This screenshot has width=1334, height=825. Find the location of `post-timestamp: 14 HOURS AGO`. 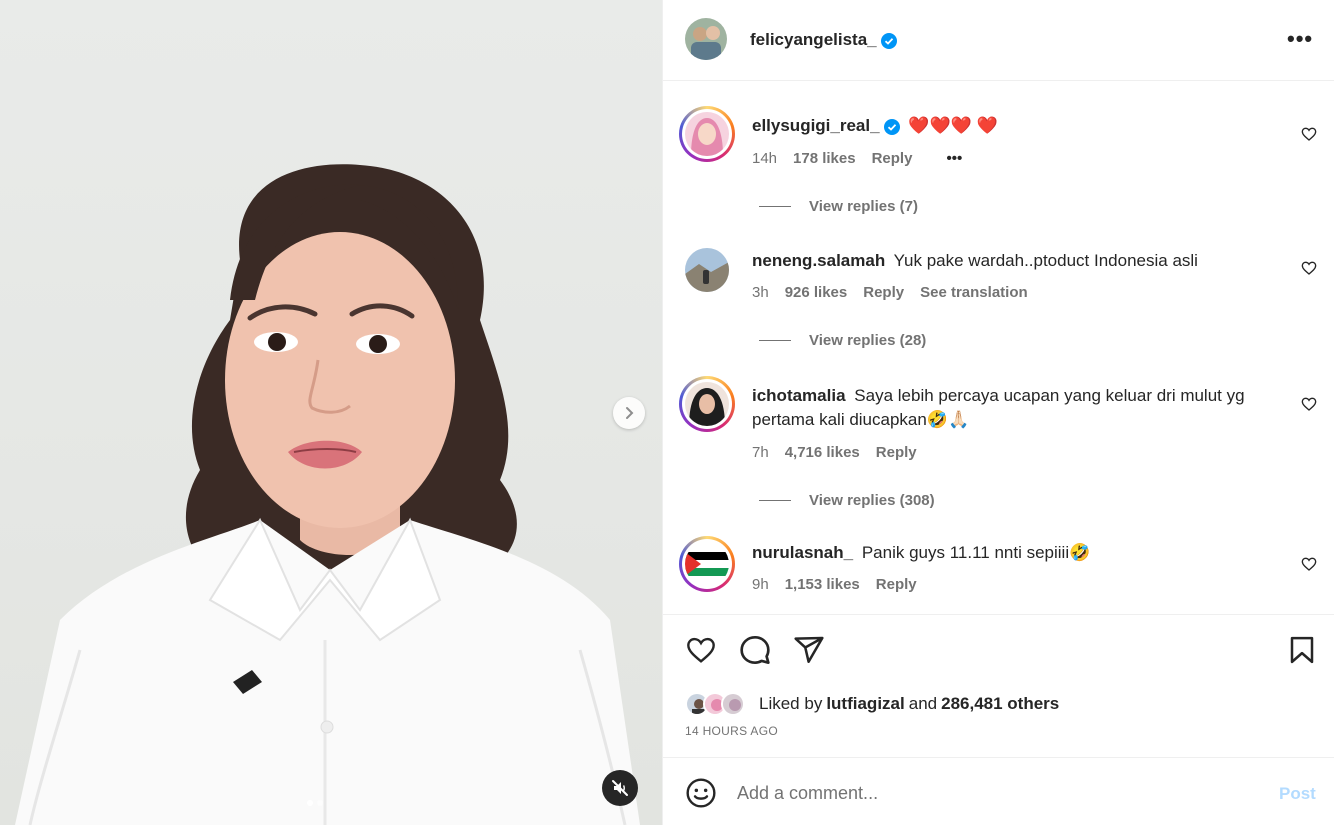

post-timestamp: 14 HOURS AGO is located at coordinates (731, 731).